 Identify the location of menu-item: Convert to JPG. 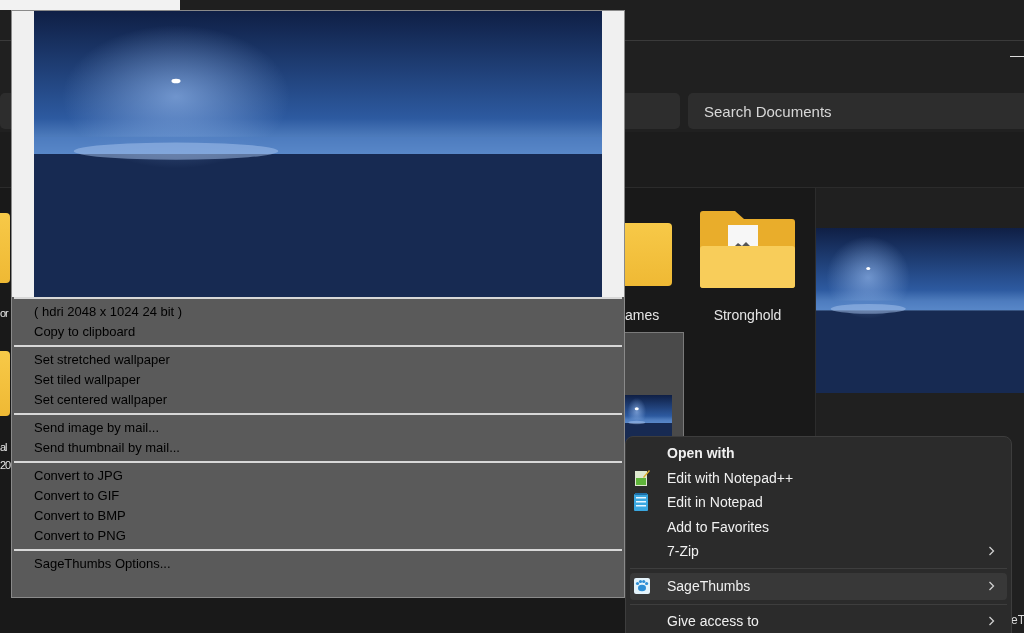
(318, 476).